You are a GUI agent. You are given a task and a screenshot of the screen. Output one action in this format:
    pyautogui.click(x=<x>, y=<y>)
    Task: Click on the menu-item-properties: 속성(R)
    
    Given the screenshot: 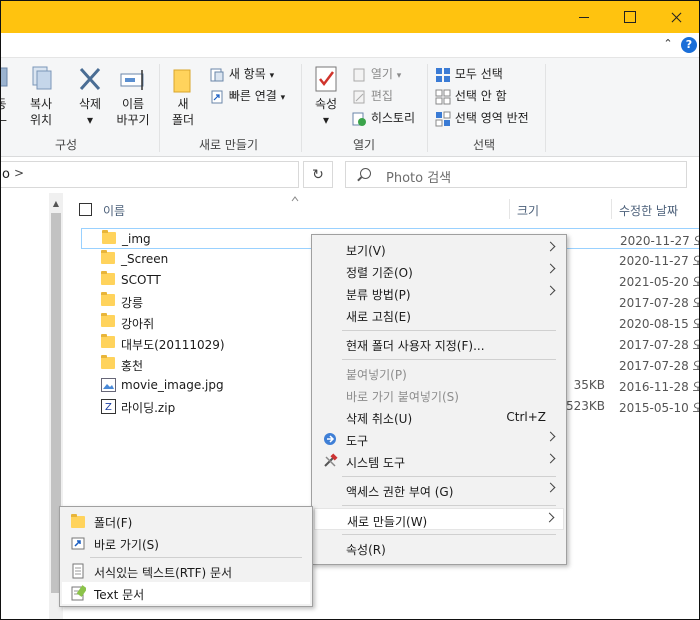 What is the action you would take?
    pyautogui.click(x=439, y=548)
    